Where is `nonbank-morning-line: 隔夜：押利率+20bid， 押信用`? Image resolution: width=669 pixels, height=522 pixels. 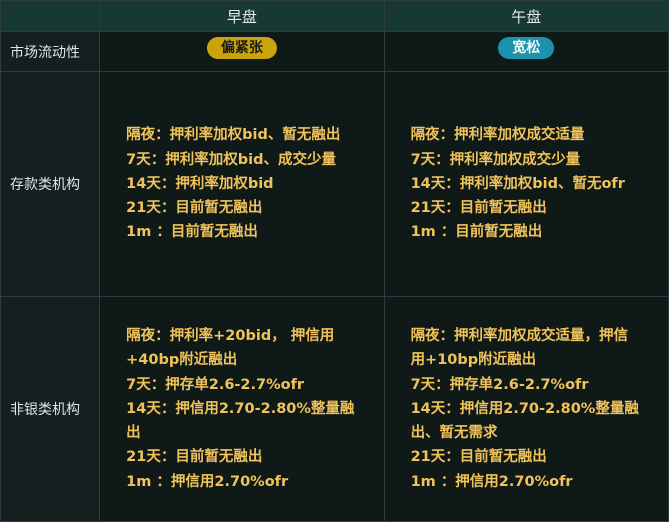
nonbank-morning-line: 隔夜：押利率+20bid， 押信用 is located at coordinates (230, 336).